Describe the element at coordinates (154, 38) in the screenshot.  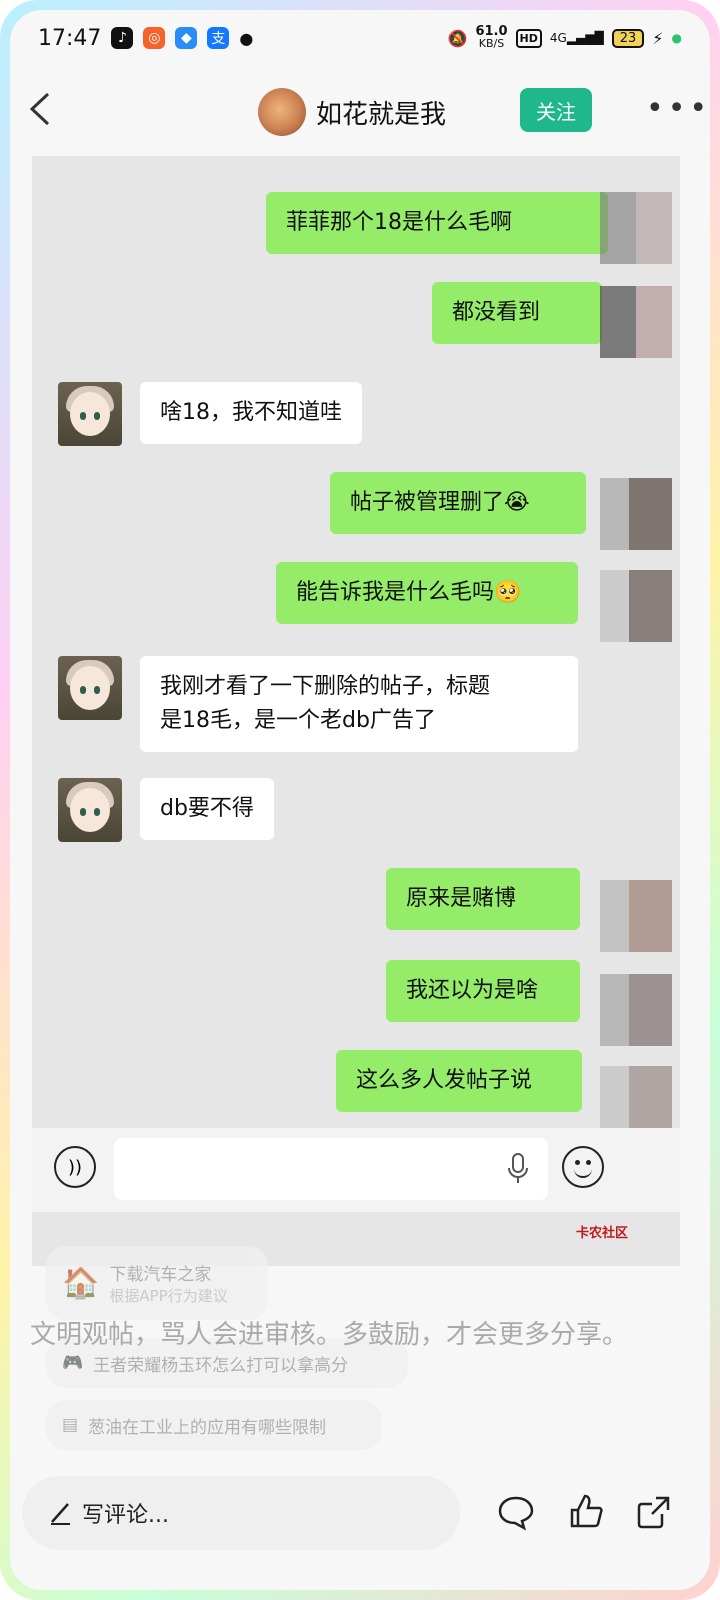
I see `kuaishou-app-icon: ◎` at that location.